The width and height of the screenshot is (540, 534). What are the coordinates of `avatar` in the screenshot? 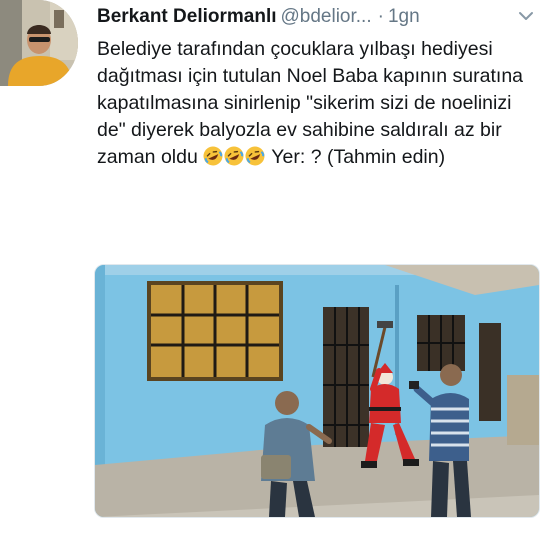 It's located at (39, 43).